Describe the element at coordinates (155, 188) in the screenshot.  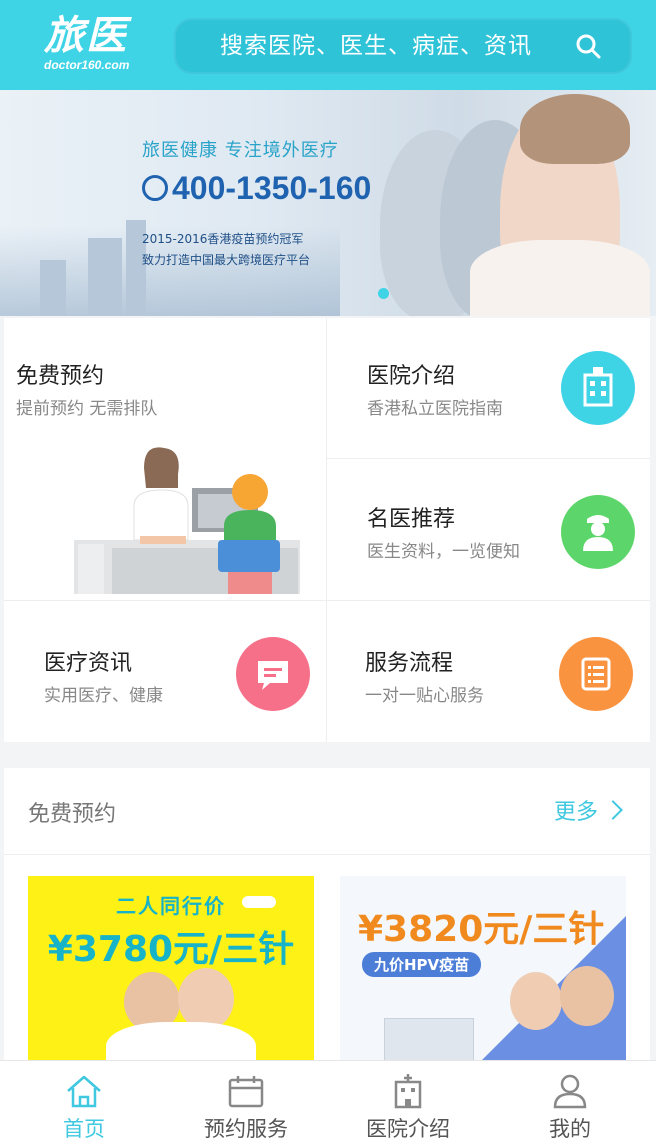
I see `phone-icon` at that location.